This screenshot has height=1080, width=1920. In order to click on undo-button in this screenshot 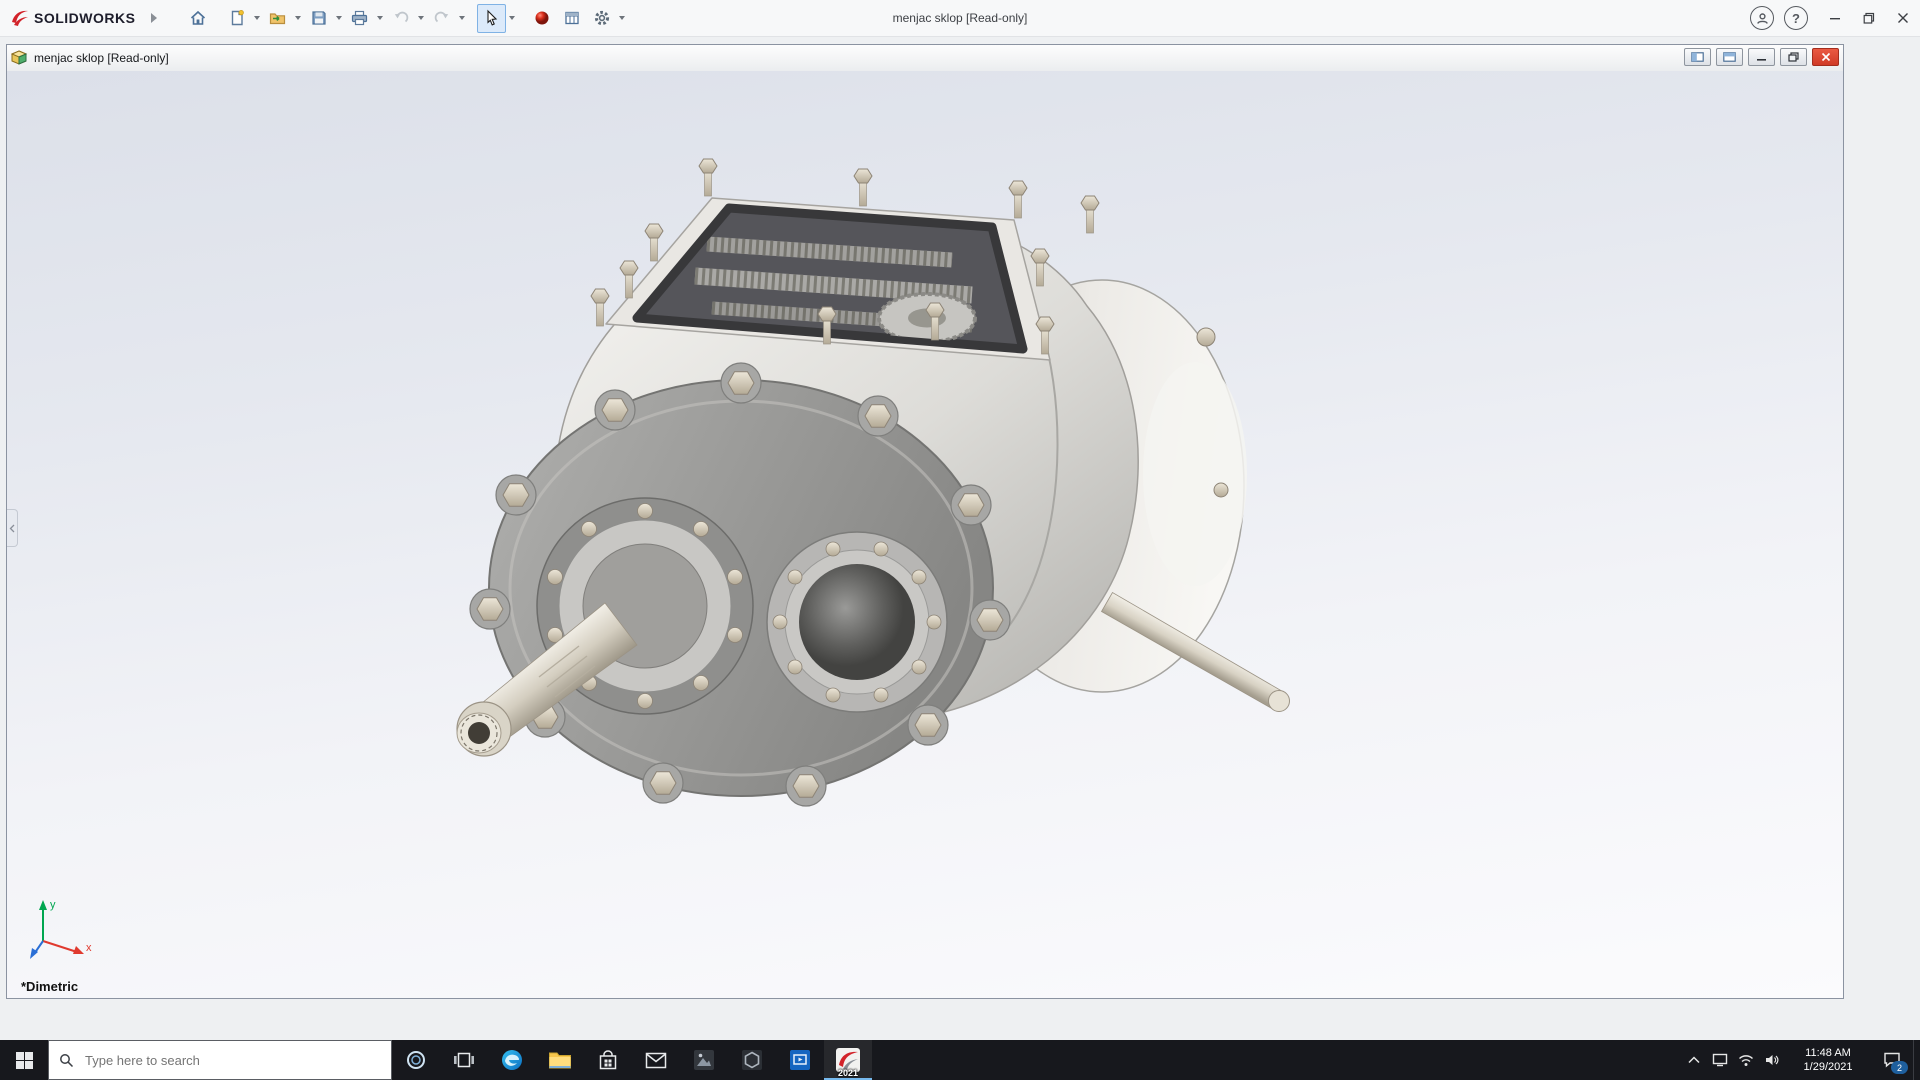, I will do `click(400, 18)`.